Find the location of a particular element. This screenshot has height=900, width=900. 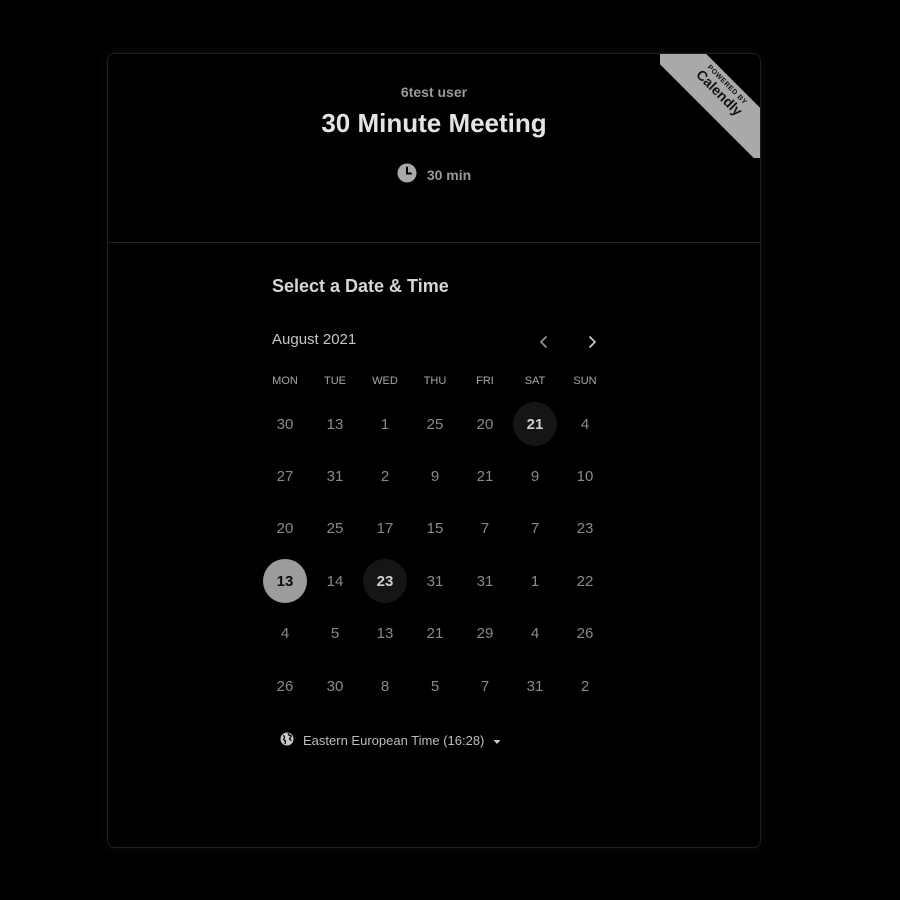

calendar-week-row: 4 5 13 21 29 4 26 is located at coordinates (435, 634).